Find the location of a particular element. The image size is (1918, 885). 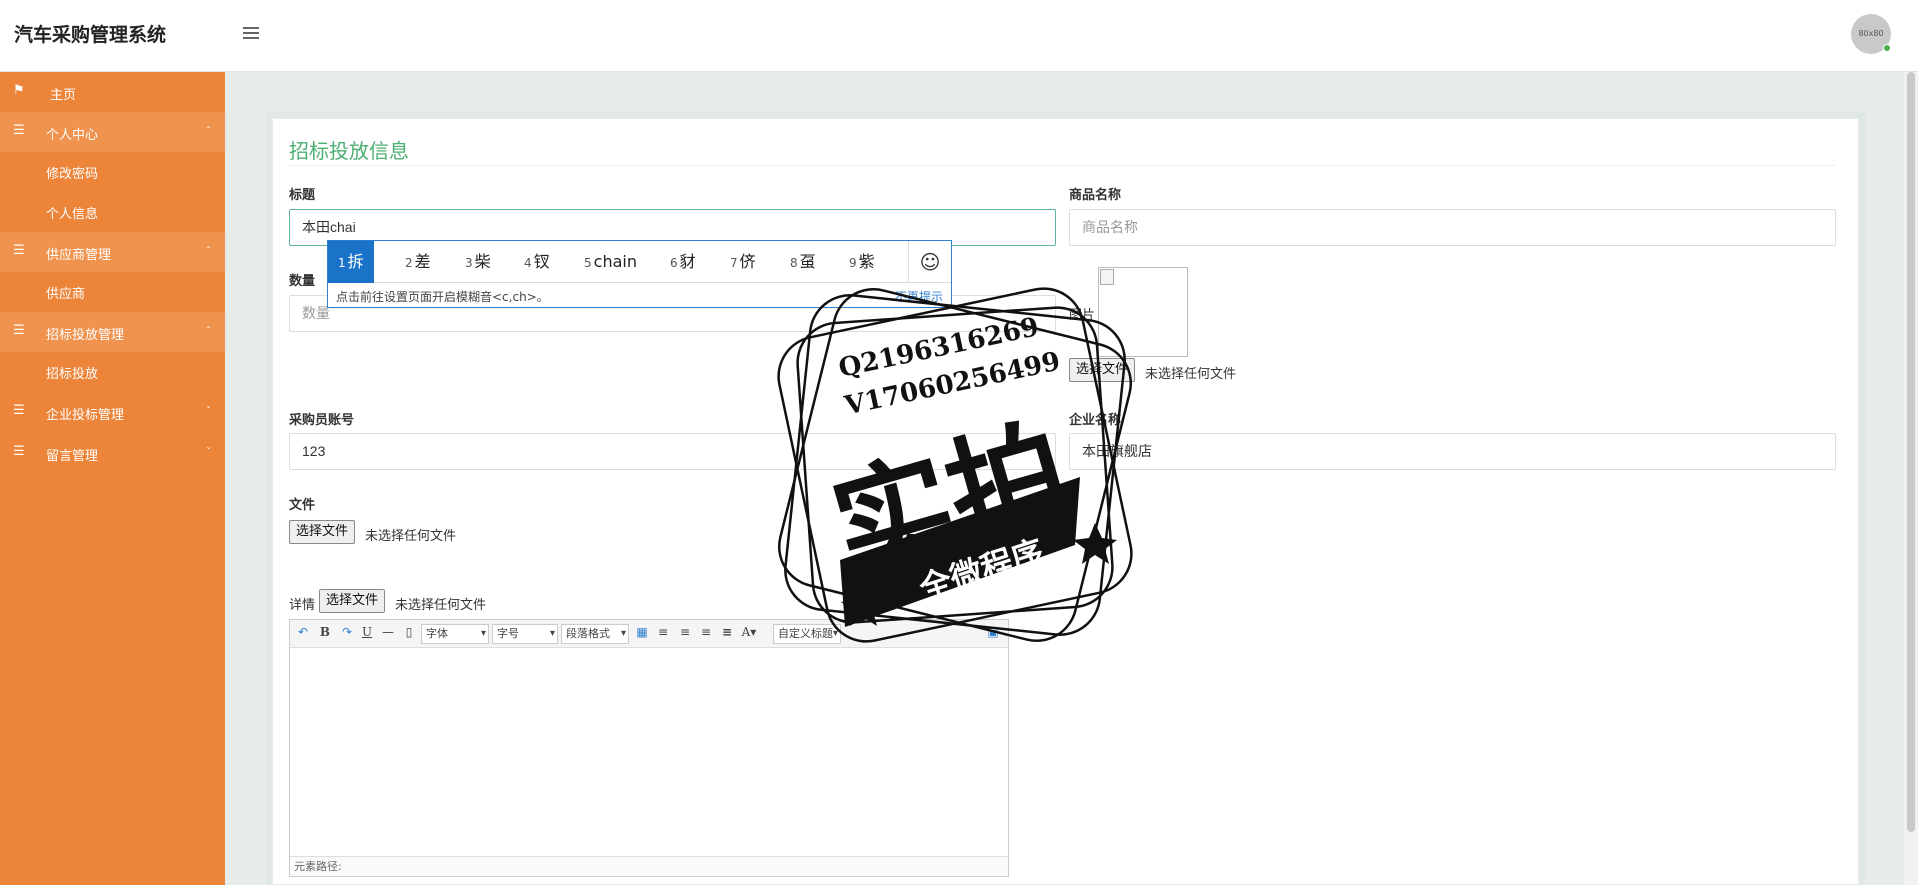

paragraph-format-select: 段落格式 is located at coordinates (595, 634).